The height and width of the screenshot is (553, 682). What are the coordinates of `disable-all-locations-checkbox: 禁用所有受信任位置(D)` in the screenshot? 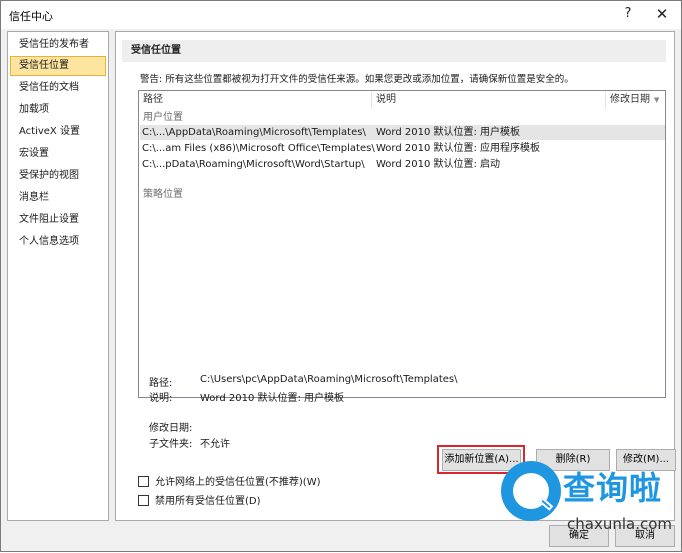 It's located at (199, 502).